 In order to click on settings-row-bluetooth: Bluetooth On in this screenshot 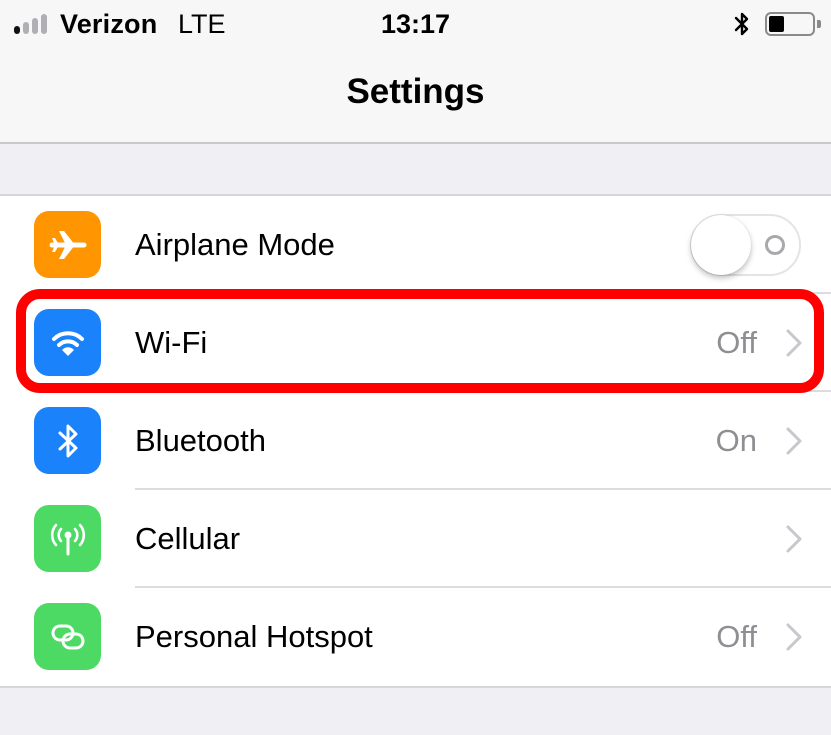, I will do `click(415, 441)`.